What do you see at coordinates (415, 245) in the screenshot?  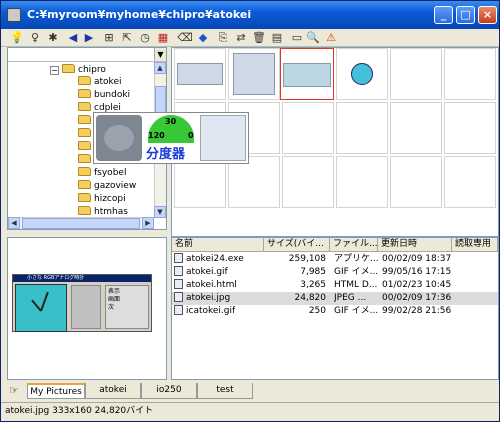 I see `column-modified: 更新日時` at bounding box center [415, 245].